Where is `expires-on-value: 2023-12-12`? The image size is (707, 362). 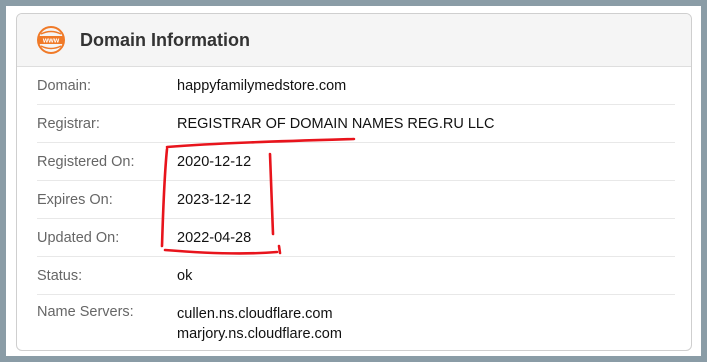 expires-on-value: 2023-12-12 is located at coordinates (214, 199).